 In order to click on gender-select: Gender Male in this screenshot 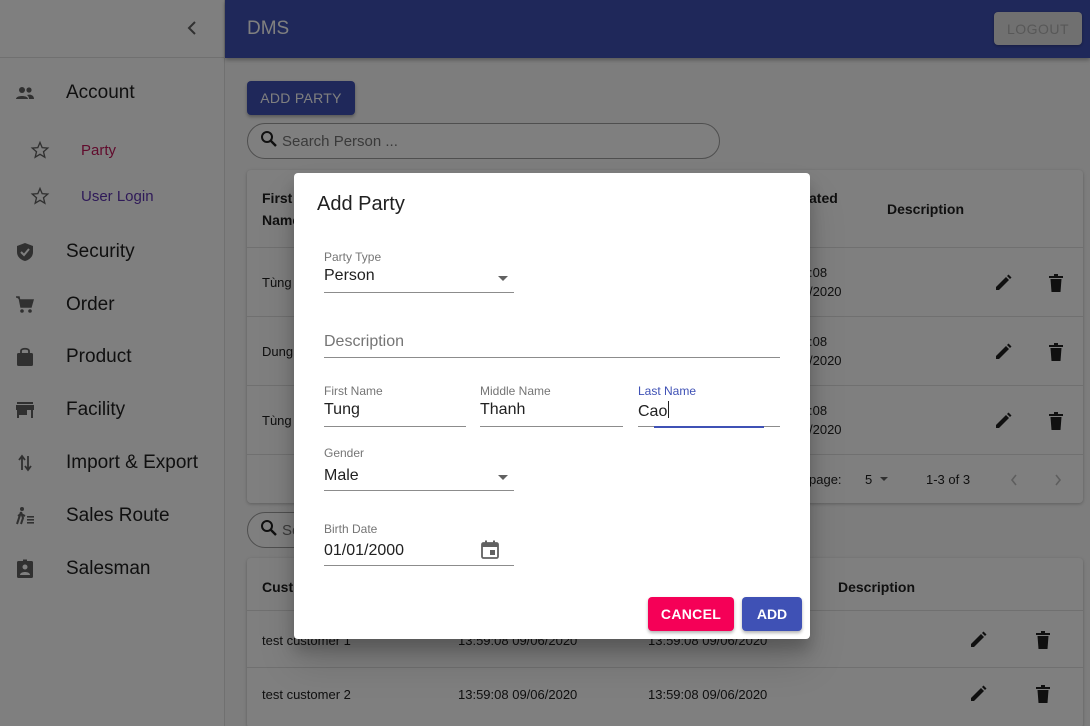, I will do `click(419, 468)`.